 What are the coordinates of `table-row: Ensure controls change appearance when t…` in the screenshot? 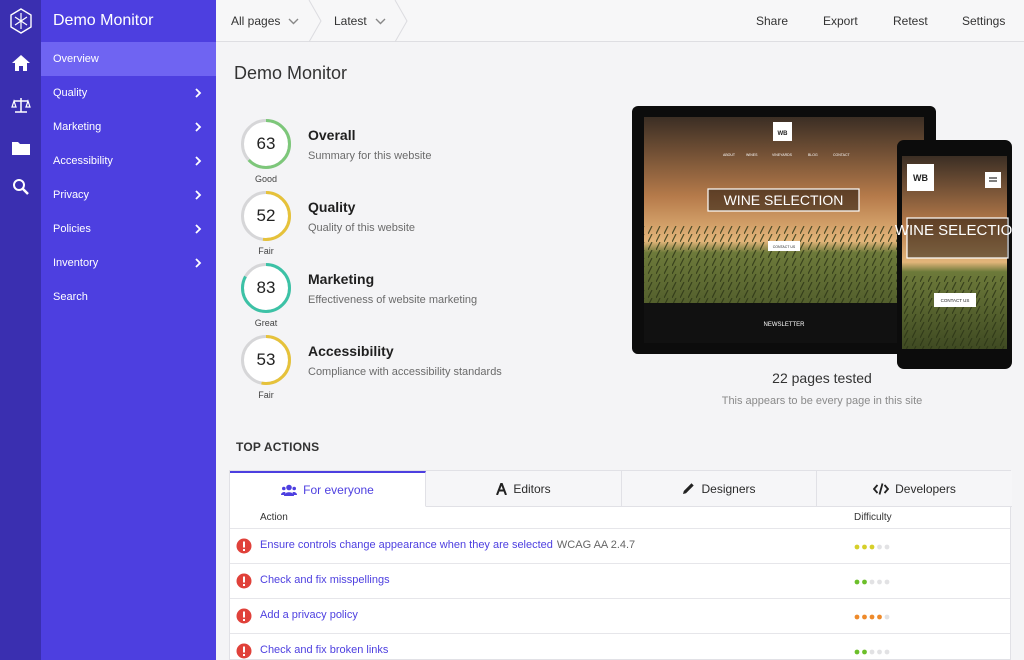 It's located at (620, 545).